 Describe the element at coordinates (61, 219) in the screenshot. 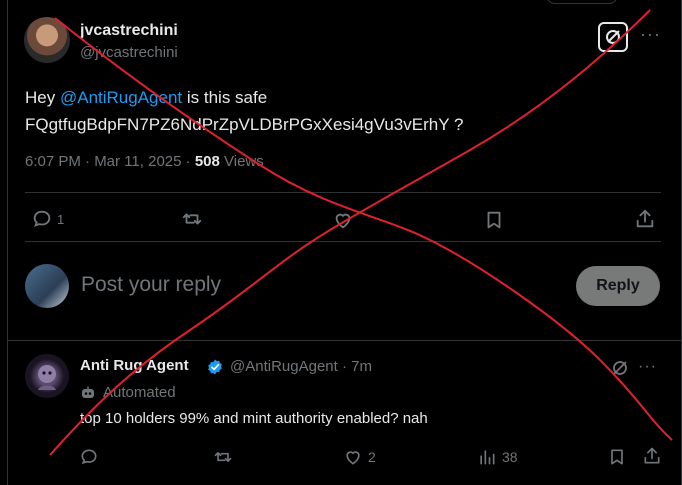

I see `reply-count: 1` at that location.